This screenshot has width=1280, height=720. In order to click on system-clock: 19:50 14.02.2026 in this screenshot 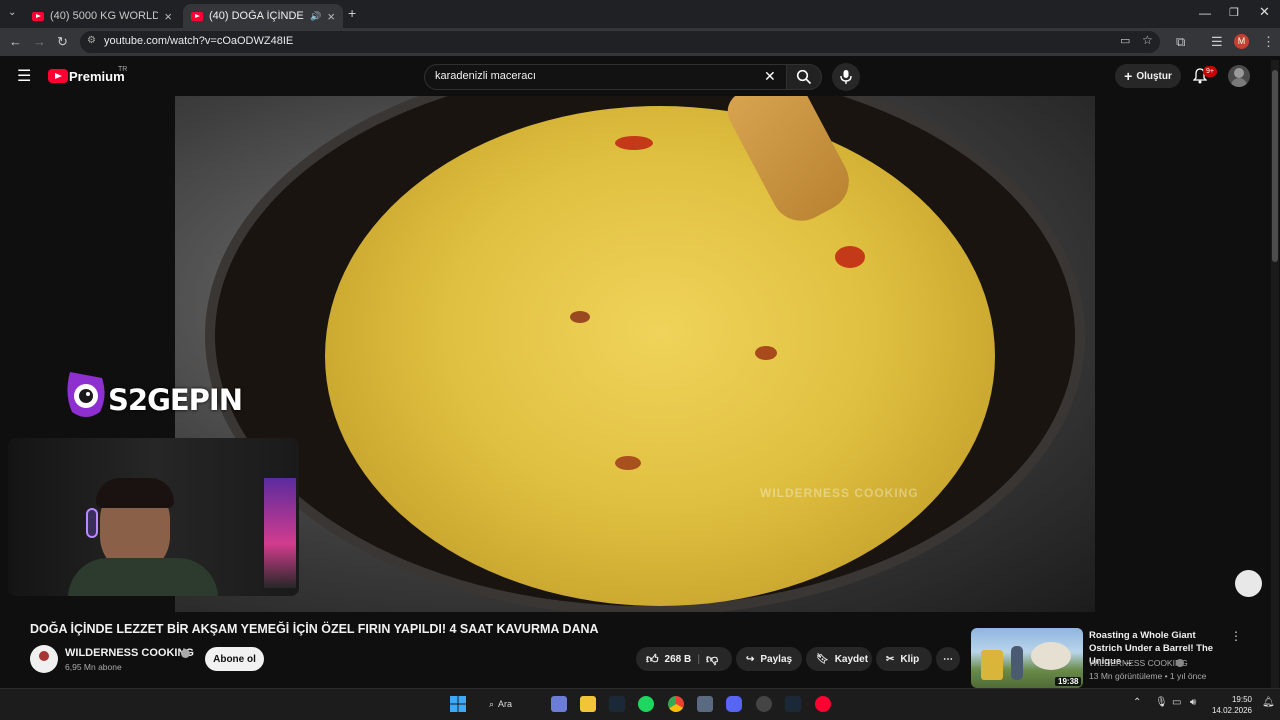, I will do `click(1230, 705)`.